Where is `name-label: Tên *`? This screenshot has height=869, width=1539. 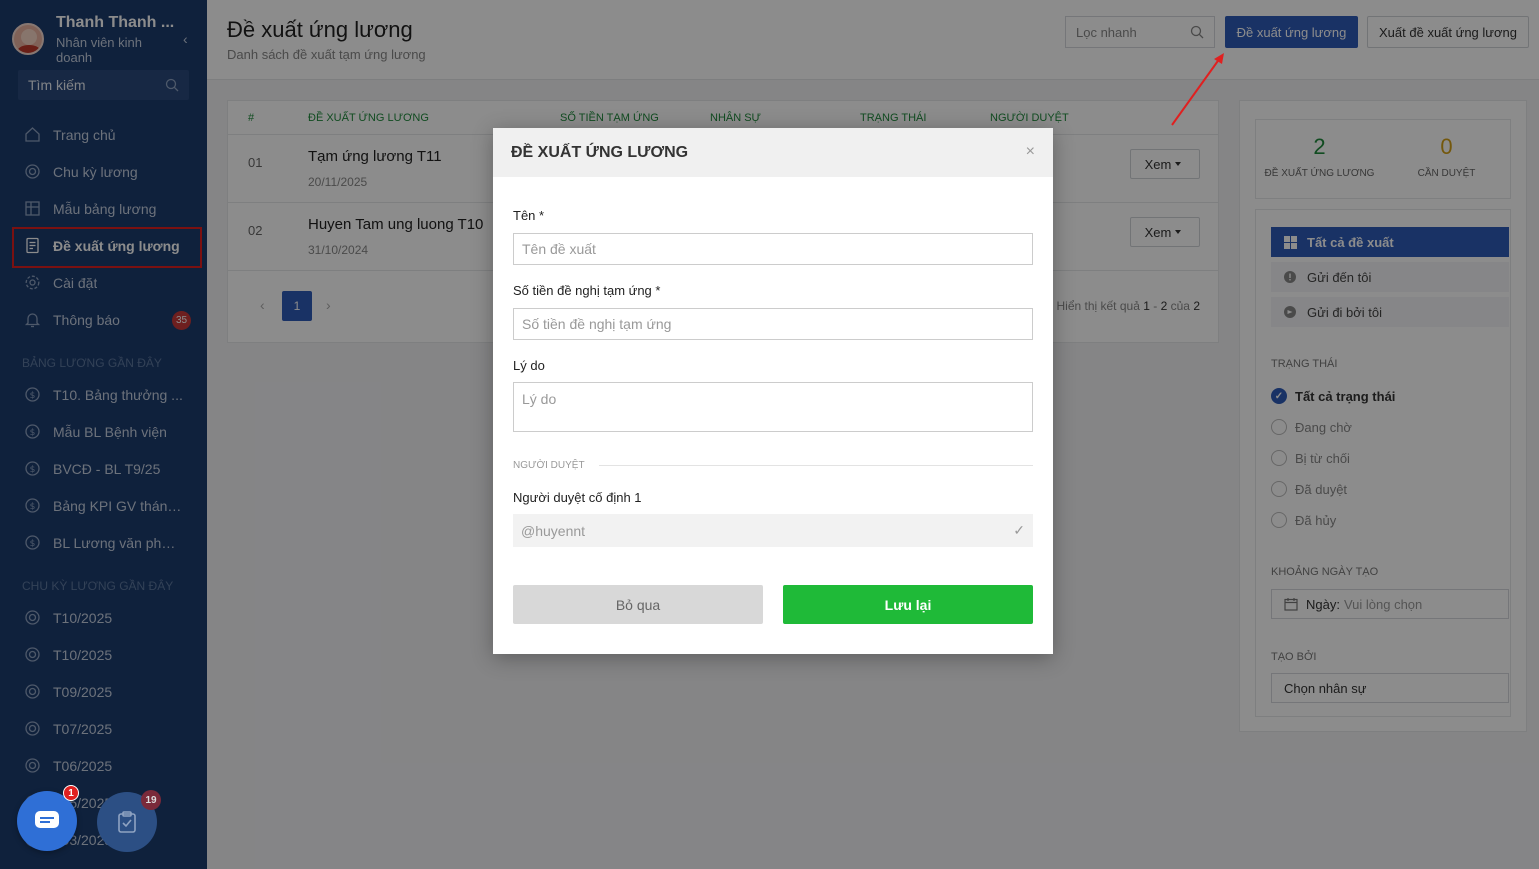
name-label: Tên * is located at coordinates (529, 215).